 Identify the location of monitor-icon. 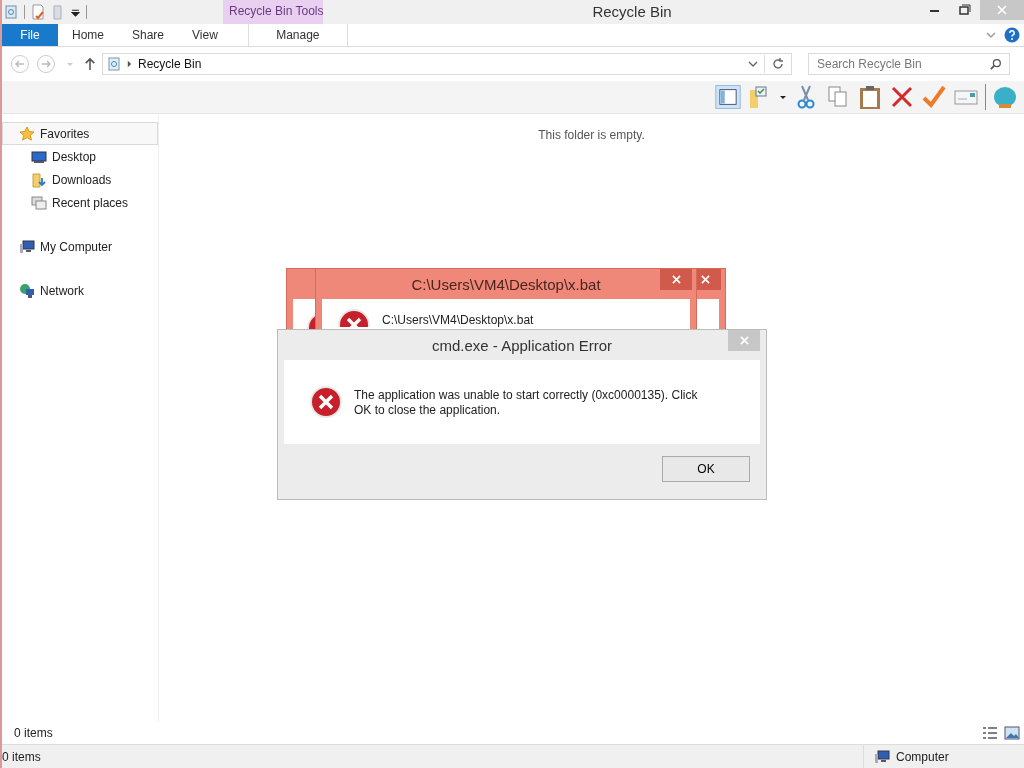
(39, 156).